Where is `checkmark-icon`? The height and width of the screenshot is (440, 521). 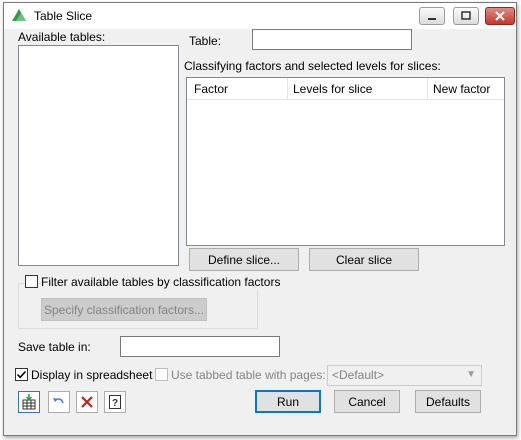 checkmark-icon is located at coordinates (21, 374).